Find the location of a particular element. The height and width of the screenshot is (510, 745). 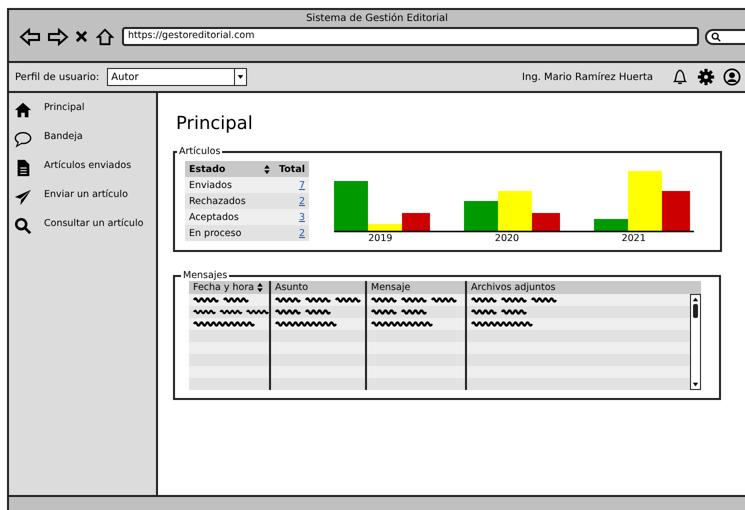

page-title: Principal is located at coordinates (215, 123).